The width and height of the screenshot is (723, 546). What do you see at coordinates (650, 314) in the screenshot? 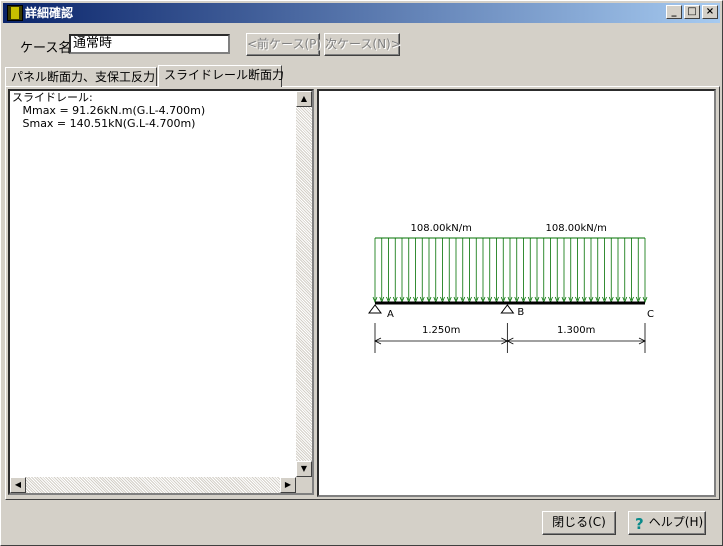
I see `support-label-c: C` at bounding box center [650, 314].